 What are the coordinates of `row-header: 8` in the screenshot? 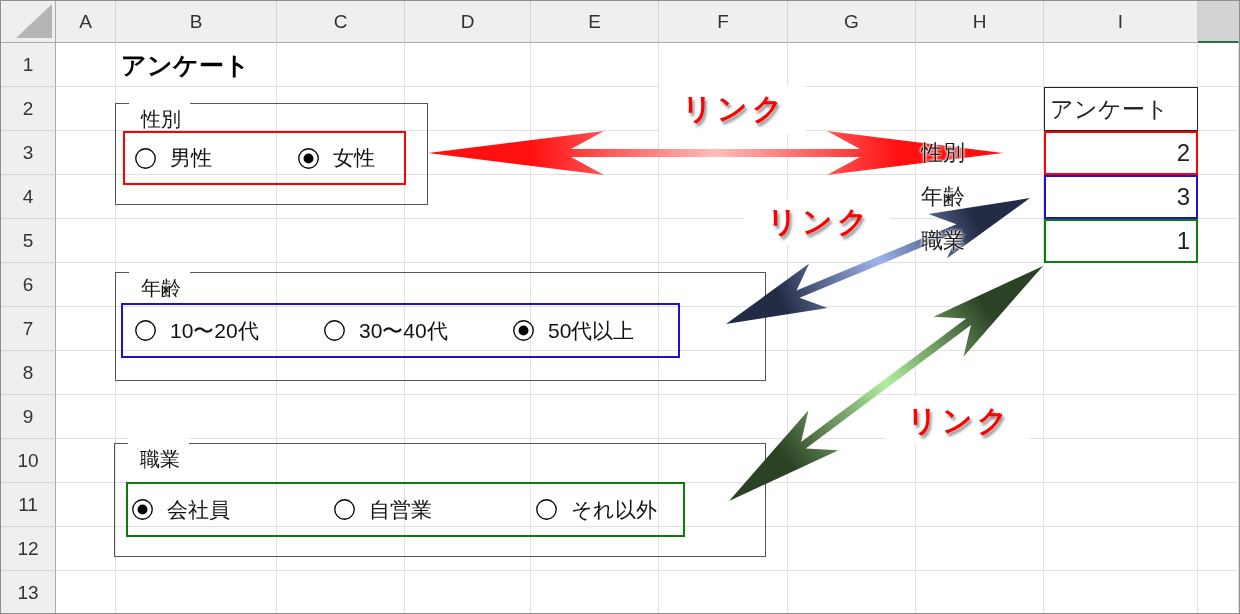 It's located at (28, 373).